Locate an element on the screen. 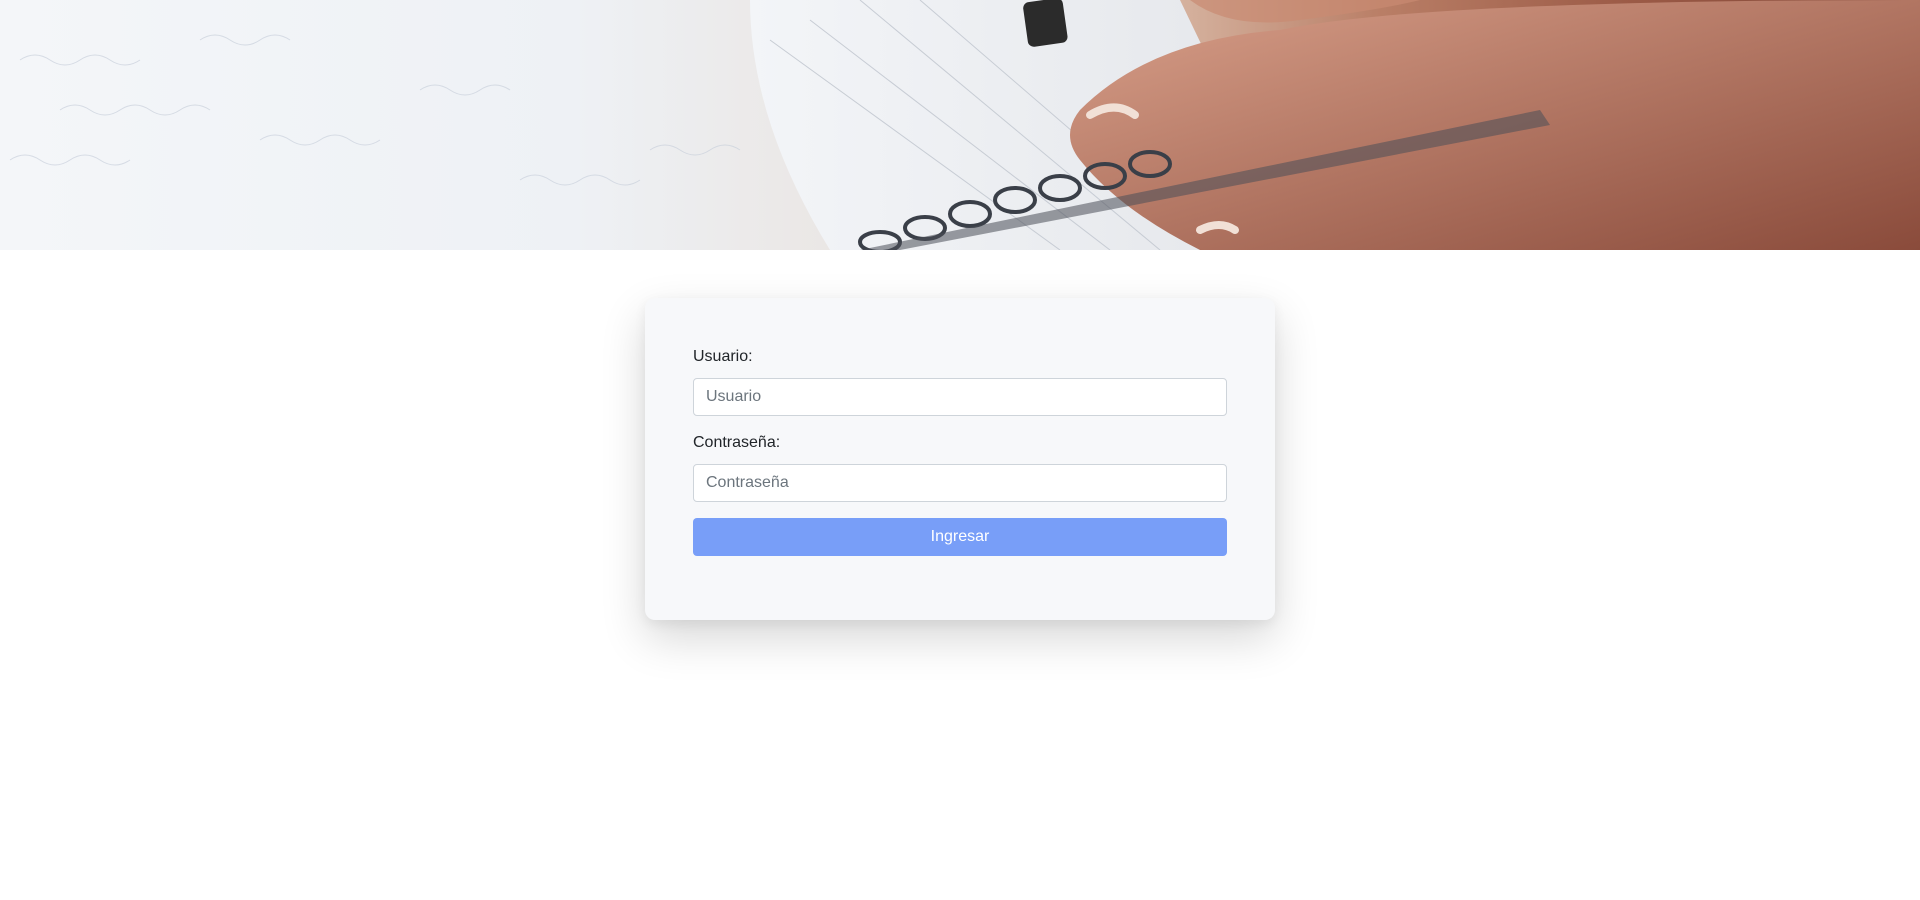  login-card: Usuario: Contraseña: Ingresar is located at coordinates (960, 459).